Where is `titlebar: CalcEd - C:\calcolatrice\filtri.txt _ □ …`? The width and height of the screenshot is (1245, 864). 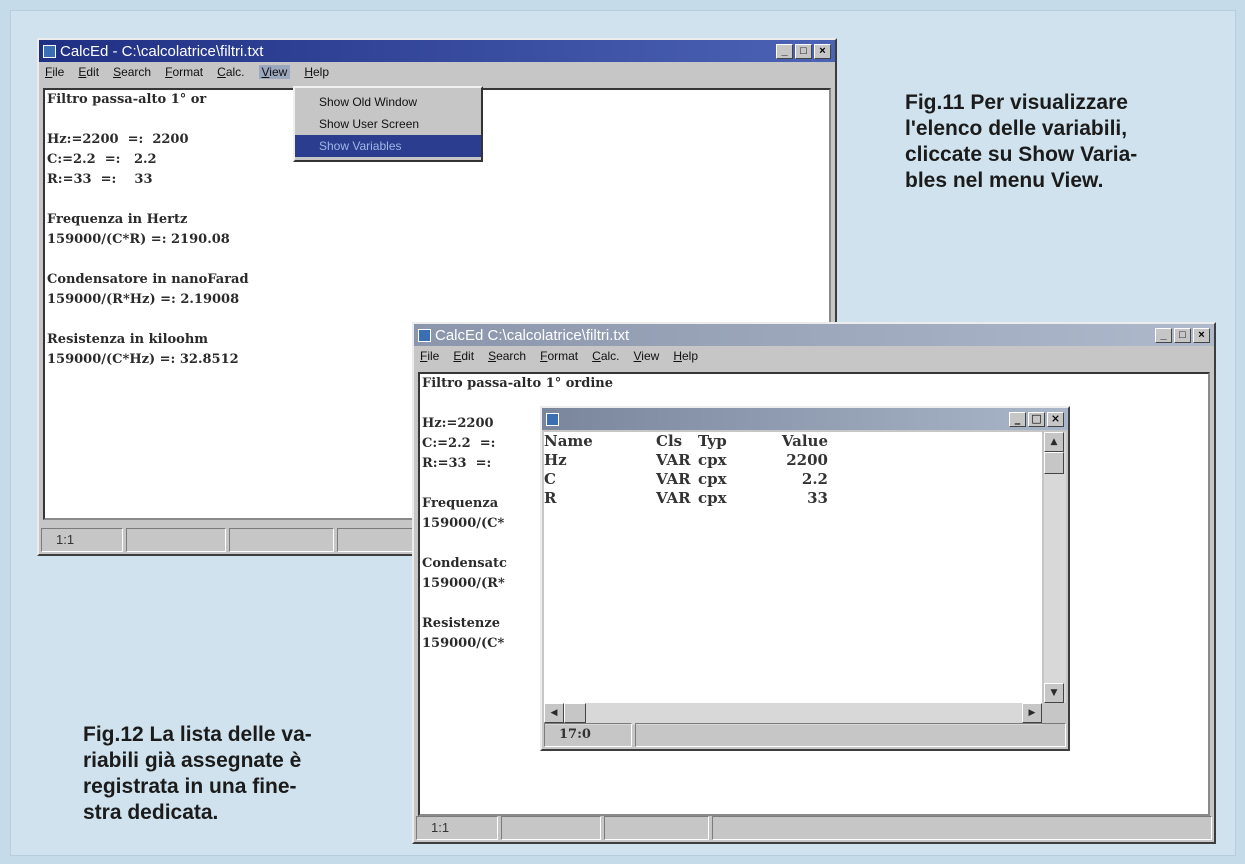 titlebar: CalcEd - C:\calcolatrice\filtri.txt _ □ … is located at coordinates (437, 51).